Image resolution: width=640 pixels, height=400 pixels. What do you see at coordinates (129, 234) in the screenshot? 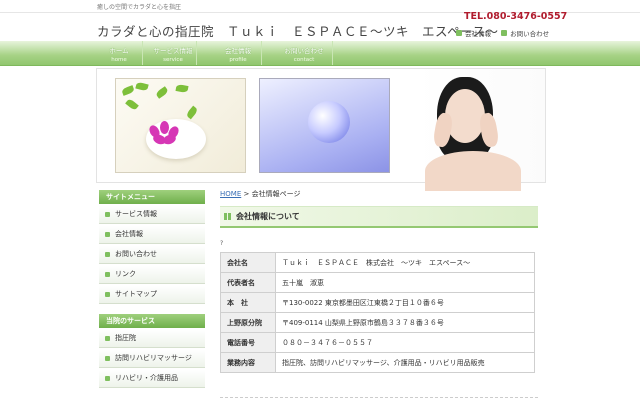
I see `sidebar-item-label: 会社情報` at bounding box center [129, 234].